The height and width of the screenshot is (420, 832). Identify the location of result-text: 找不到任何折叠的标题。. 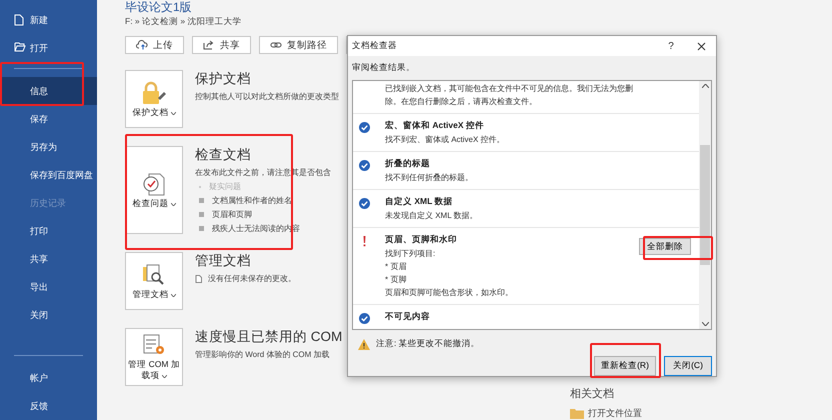
(429, 178).